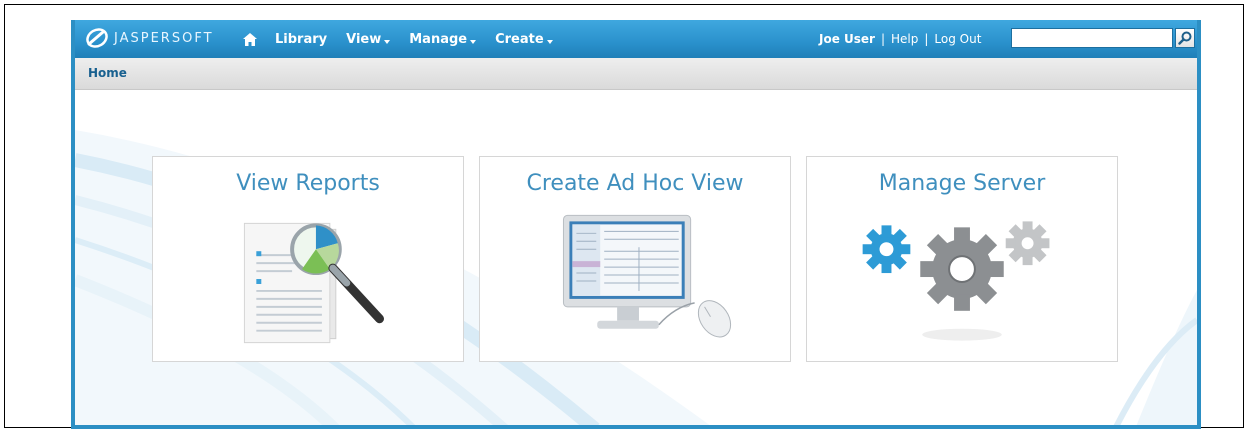 The height and width of the screenshot is (432, 1252). I want to click on menu-view-label: View, so click(364, 39).